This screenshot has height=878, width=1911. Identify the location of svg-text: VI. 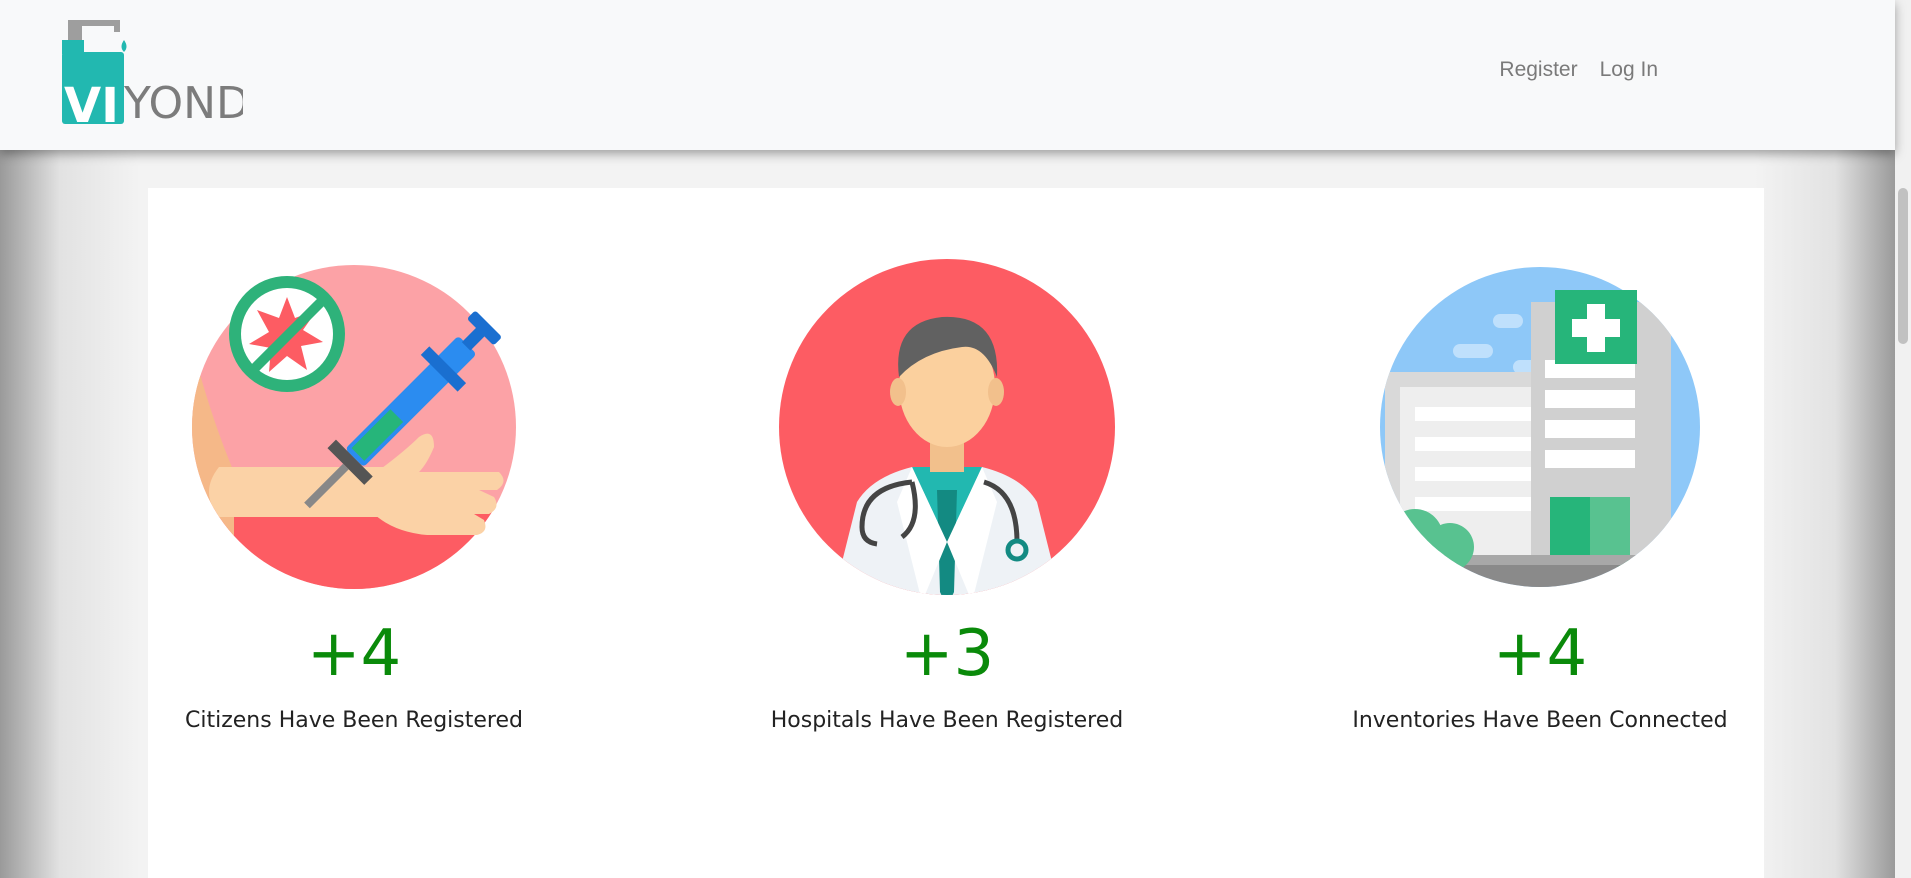
(91, 103).